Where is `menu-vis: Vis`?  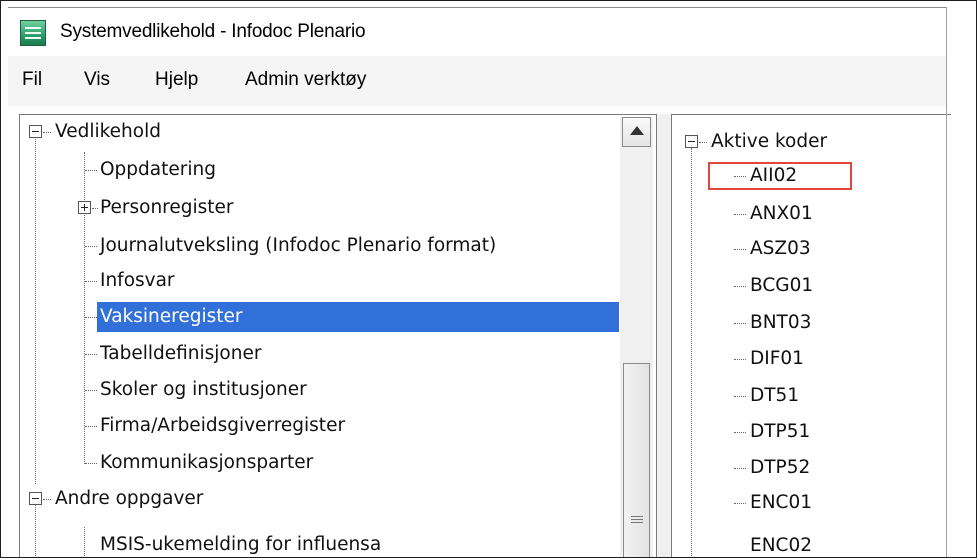 menu-vis: Vis is located at coordinates (97, 80).